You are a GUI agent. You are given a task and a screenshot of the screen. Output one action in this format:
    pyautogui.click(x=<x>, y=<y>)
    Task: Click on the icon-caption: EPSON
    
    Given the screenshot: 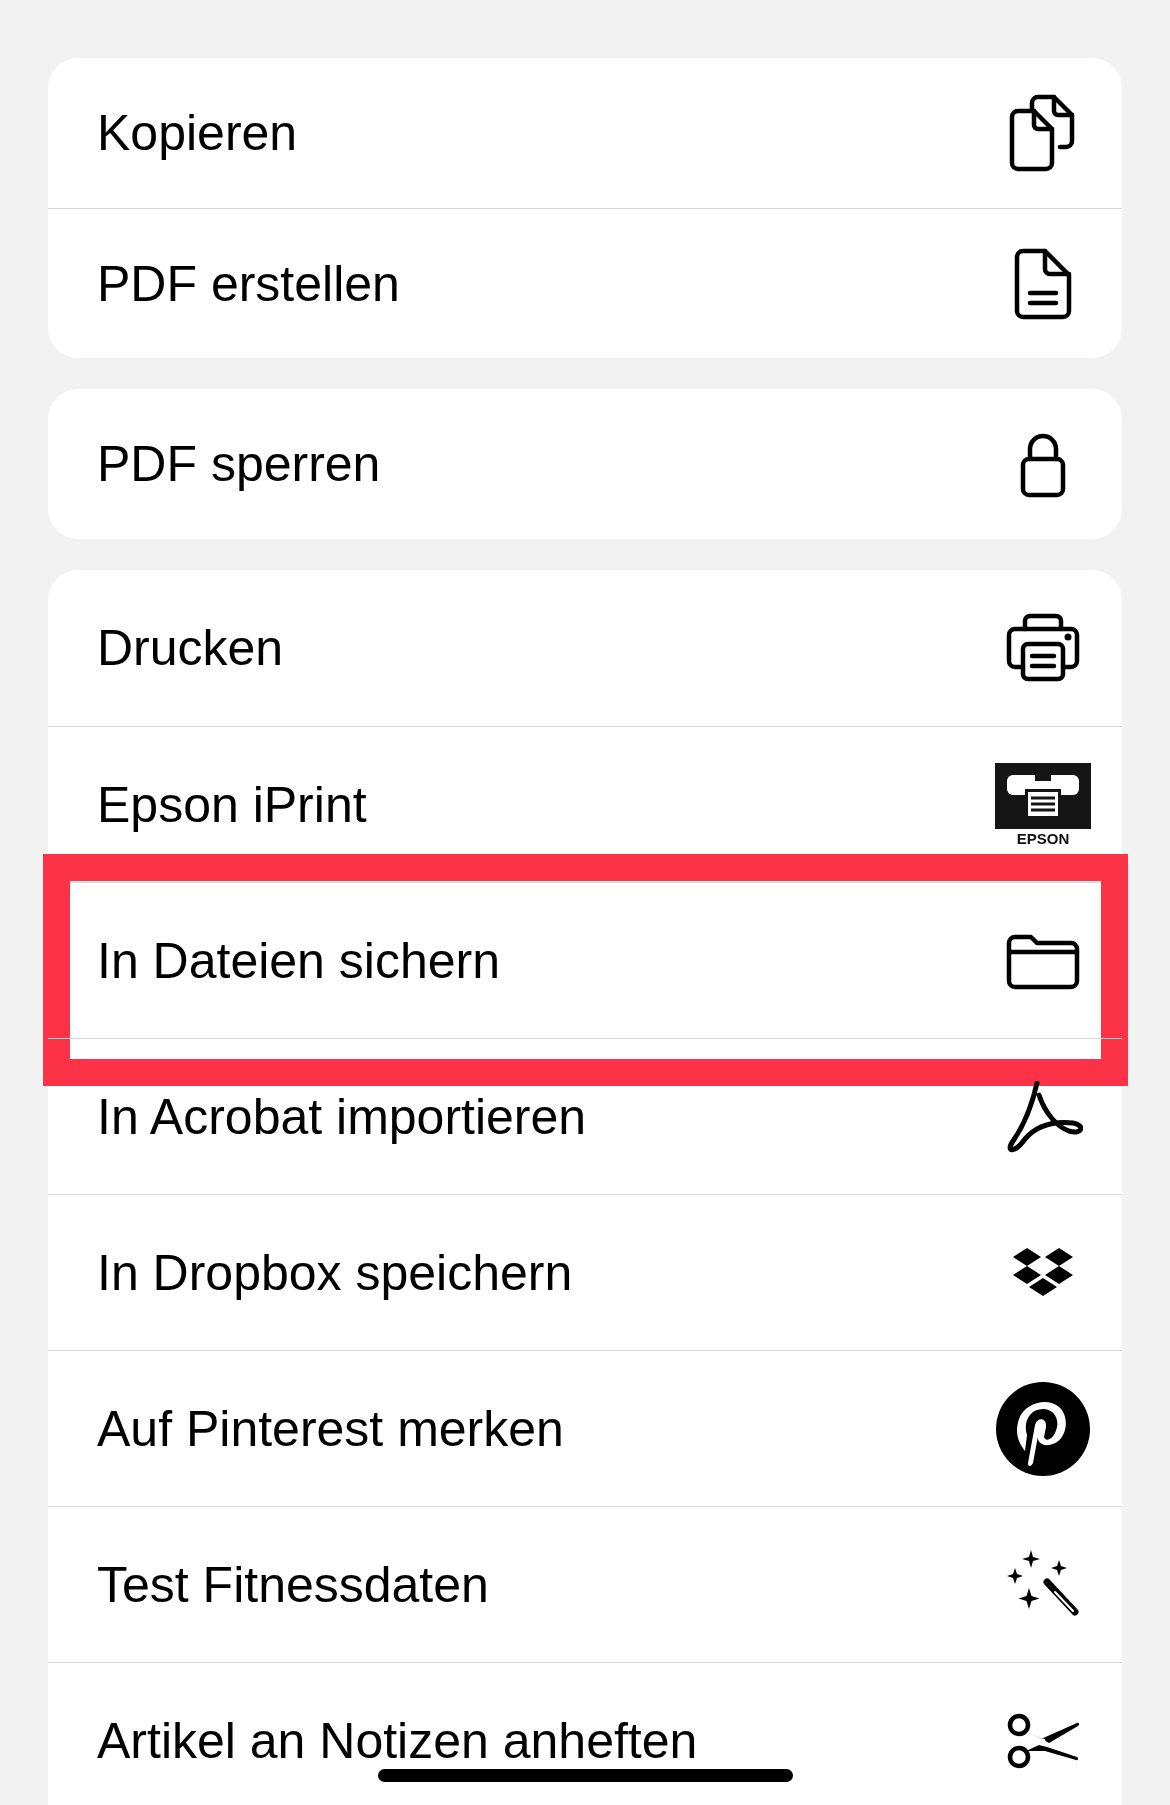 What is the action you would take?
    pyautogui.click(x=1043, y=838)
    